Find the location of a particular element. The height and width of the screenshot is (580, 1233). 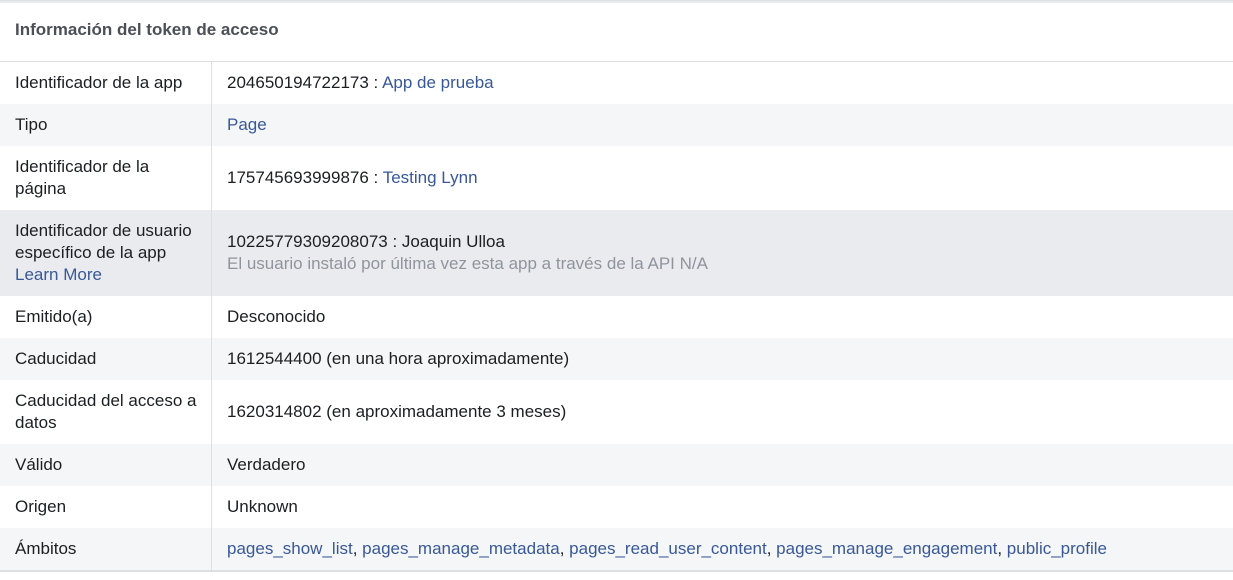

row-type: Tipo Page is located at coordinates (616, 125).